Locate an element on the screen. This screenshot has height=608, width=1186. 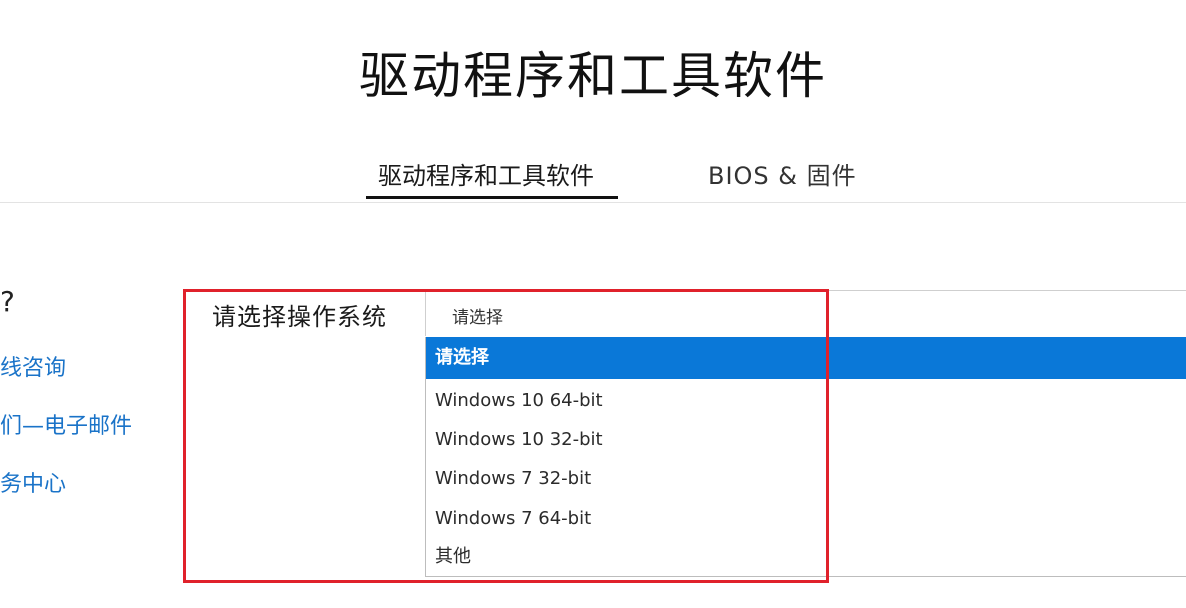
os-option-win7-64: Windows 7 64-bit is located at coordinates (806, 518).